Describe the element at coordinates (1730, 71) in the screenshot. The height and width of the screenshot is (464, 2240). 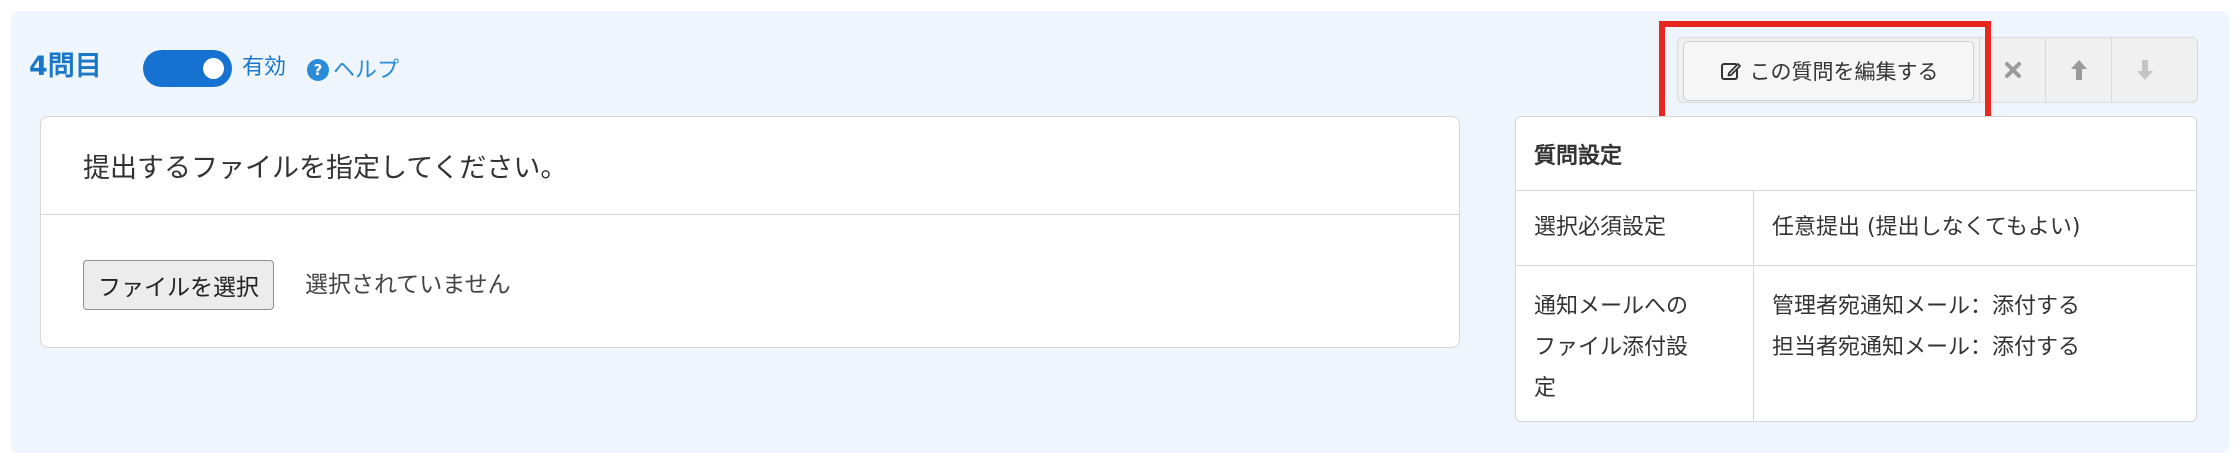
I see `edit-icon` at that location.